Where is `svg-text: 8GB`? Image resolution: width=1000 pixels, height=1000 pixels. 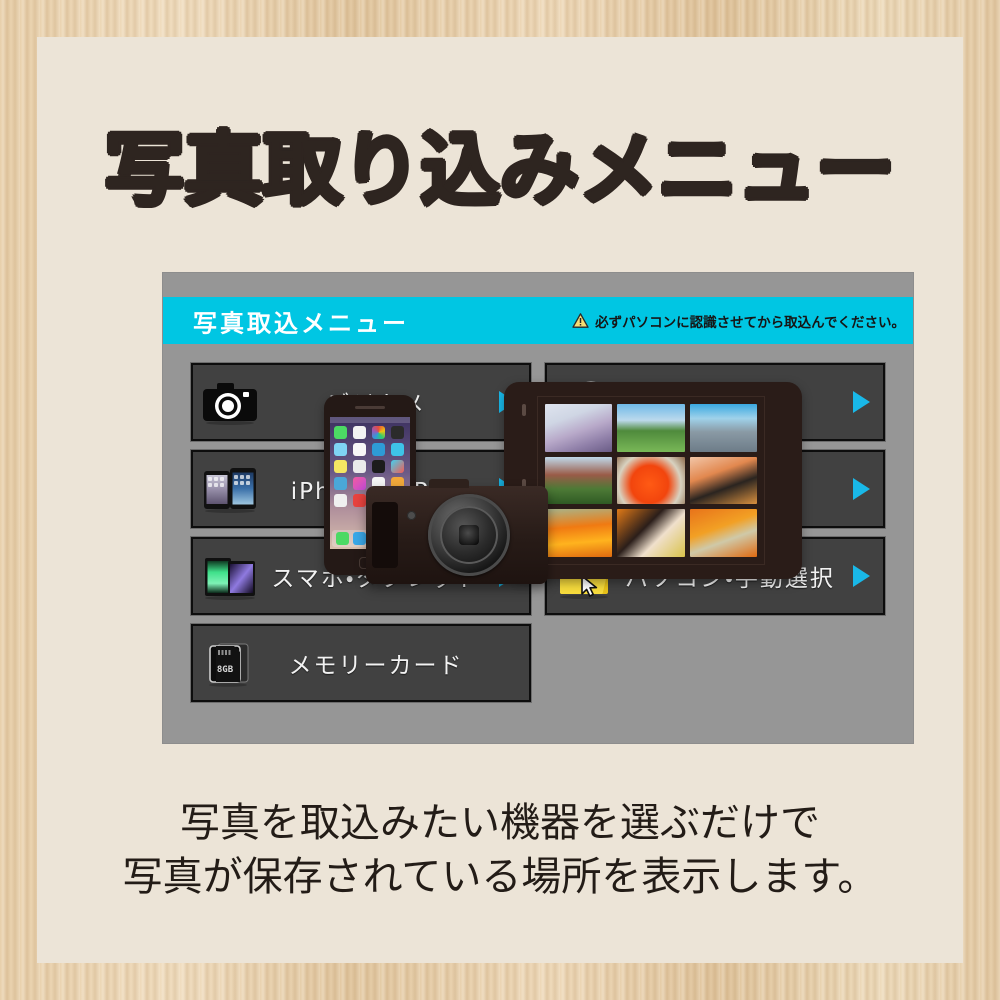
svg-text: 8GB is located at coordinates (225, 670).